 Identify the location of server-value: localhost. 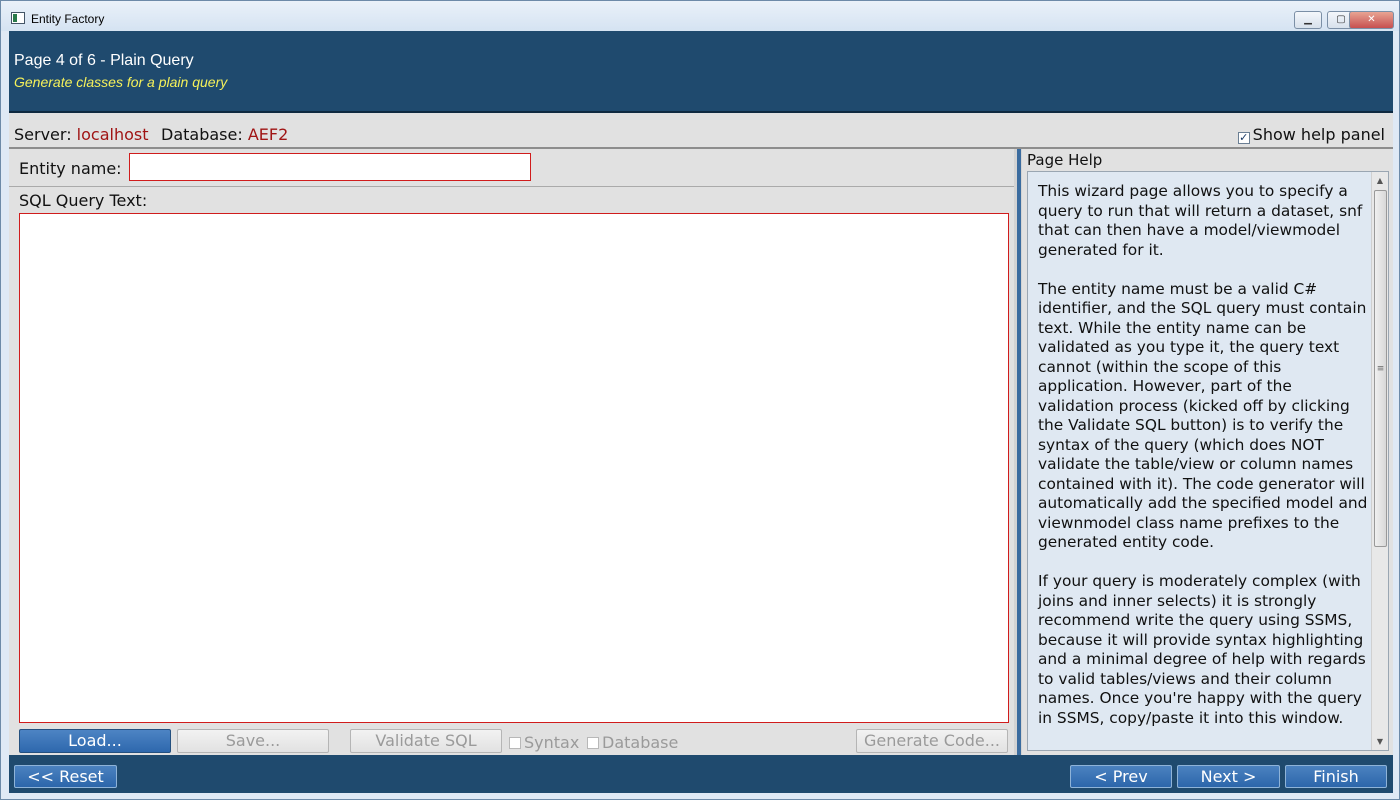
(112, 134).